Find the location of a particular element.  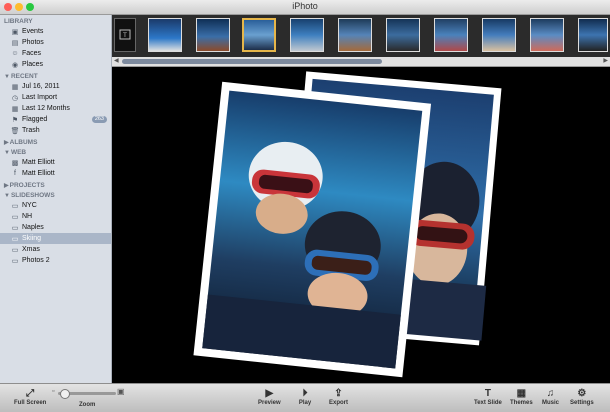

scroll-right-icon: ▶ is located at coordinates (605, 60).